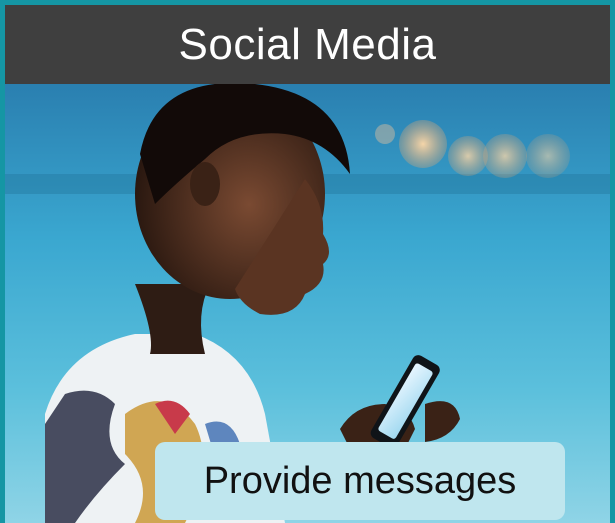 Image resolution: width=615 pixels, height=523 pixels. I want to click on page-title: Social Media, so click(307, 44).